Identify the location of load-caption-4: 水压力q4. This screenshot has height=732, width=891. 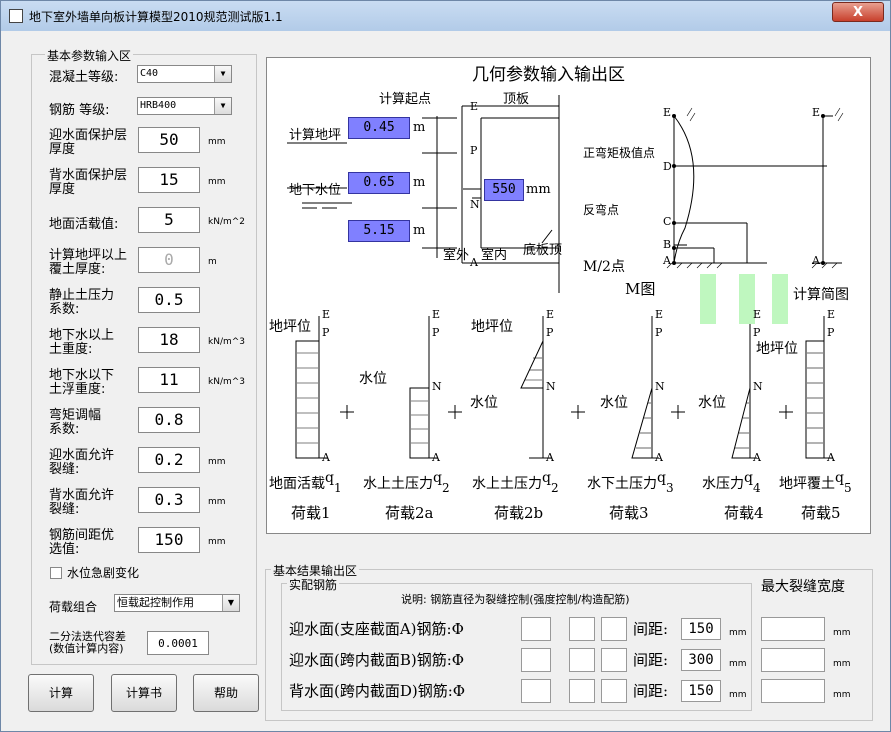
(731, 482).